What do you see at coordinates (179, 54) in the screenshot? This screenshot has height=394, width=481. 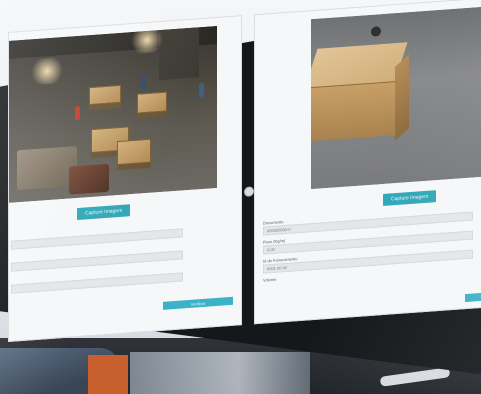 I see `rack-shelf` at bounding box center [179, 54].